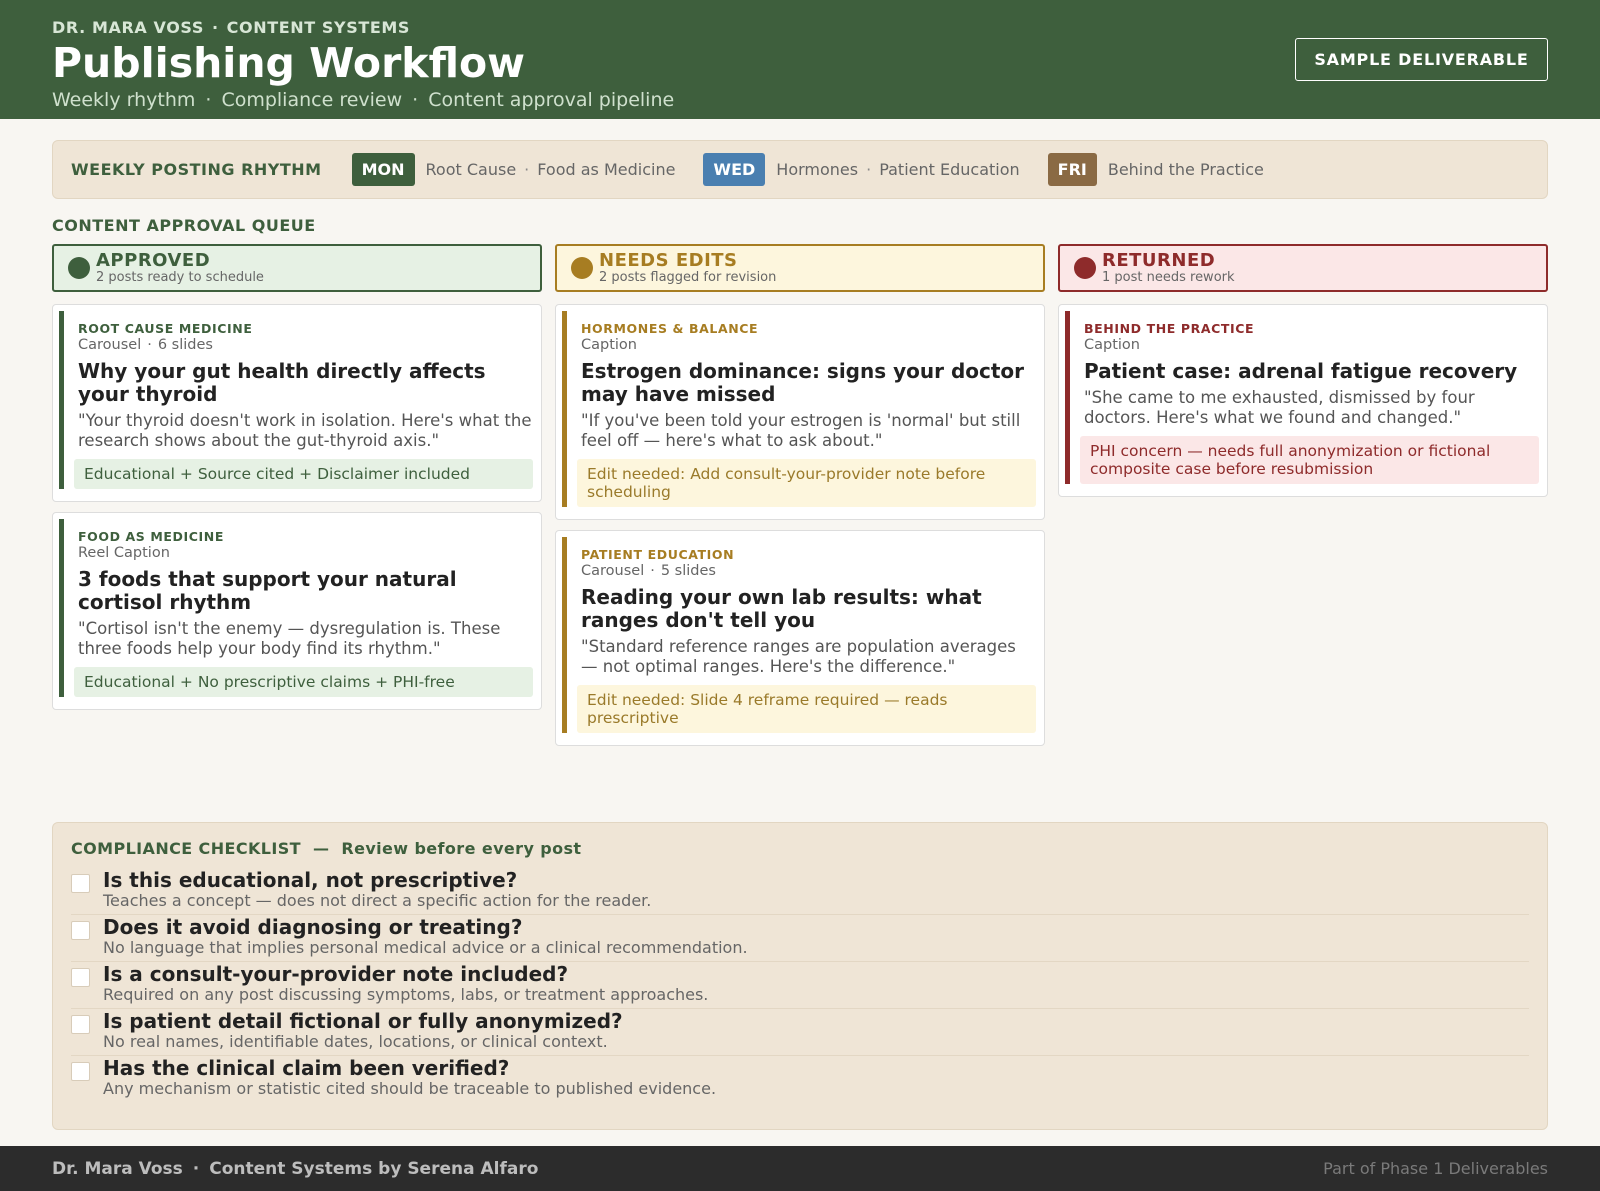 This screenshot has width=1600, height=1191. I want to click on day-topics: Hormones · Patient Education, so click(897, 169).